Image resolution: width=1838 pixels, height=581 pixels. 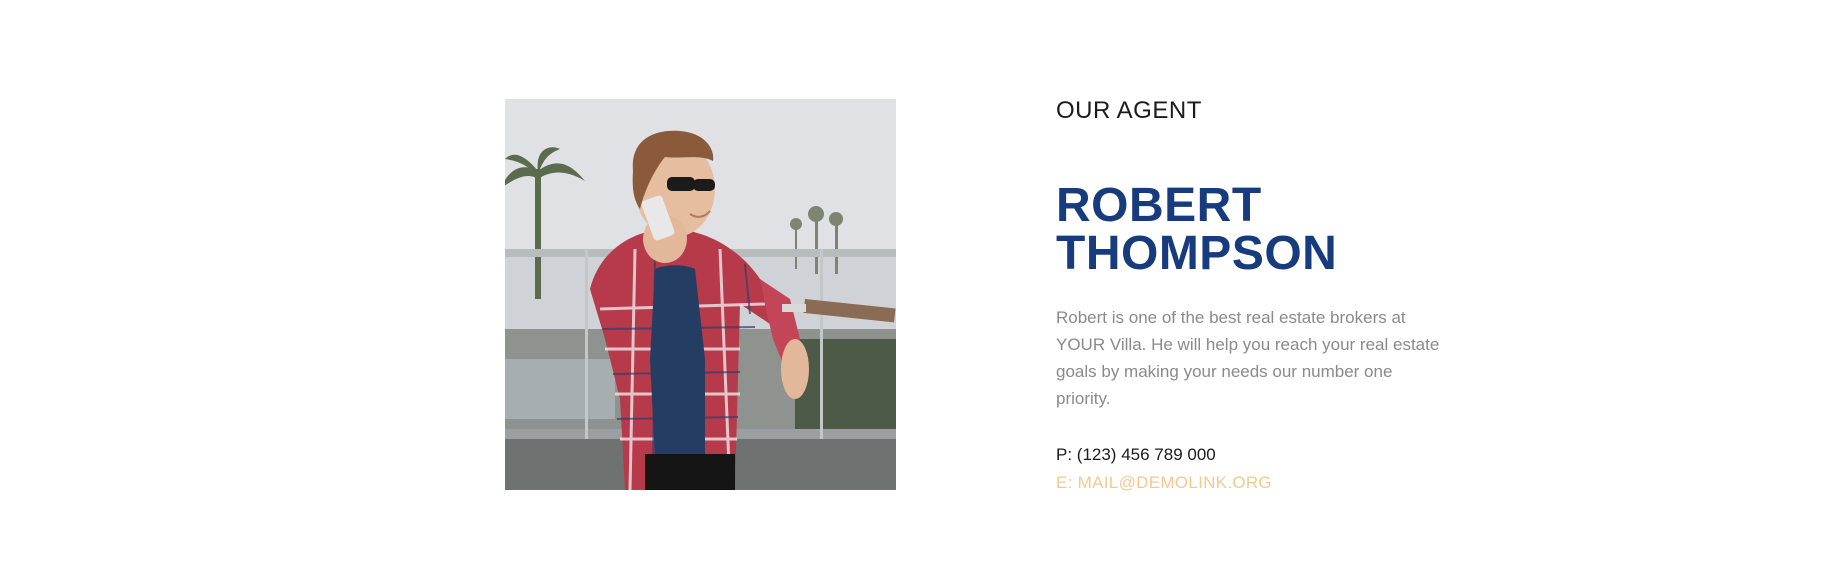 What do you see at coordinates (1129, 110) in the screenshot?
I see `section-eyebrow: OUR AGENT` at bounding box center [1129, 110].